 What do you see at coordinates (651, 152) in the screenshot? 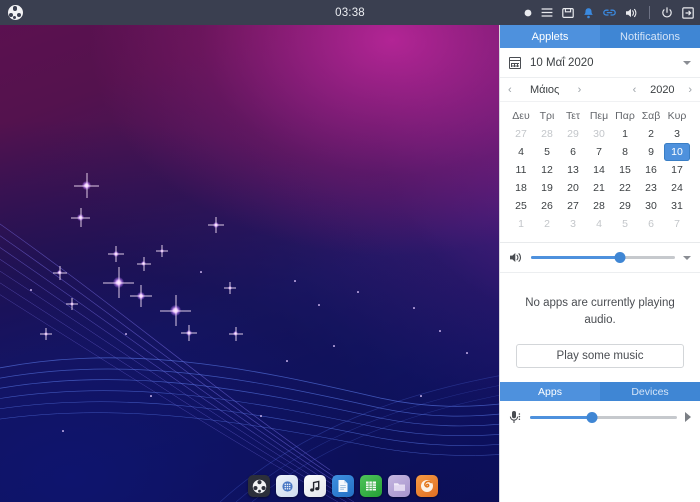
I see `calendar-day: 9` at bounding box center [651, 152].